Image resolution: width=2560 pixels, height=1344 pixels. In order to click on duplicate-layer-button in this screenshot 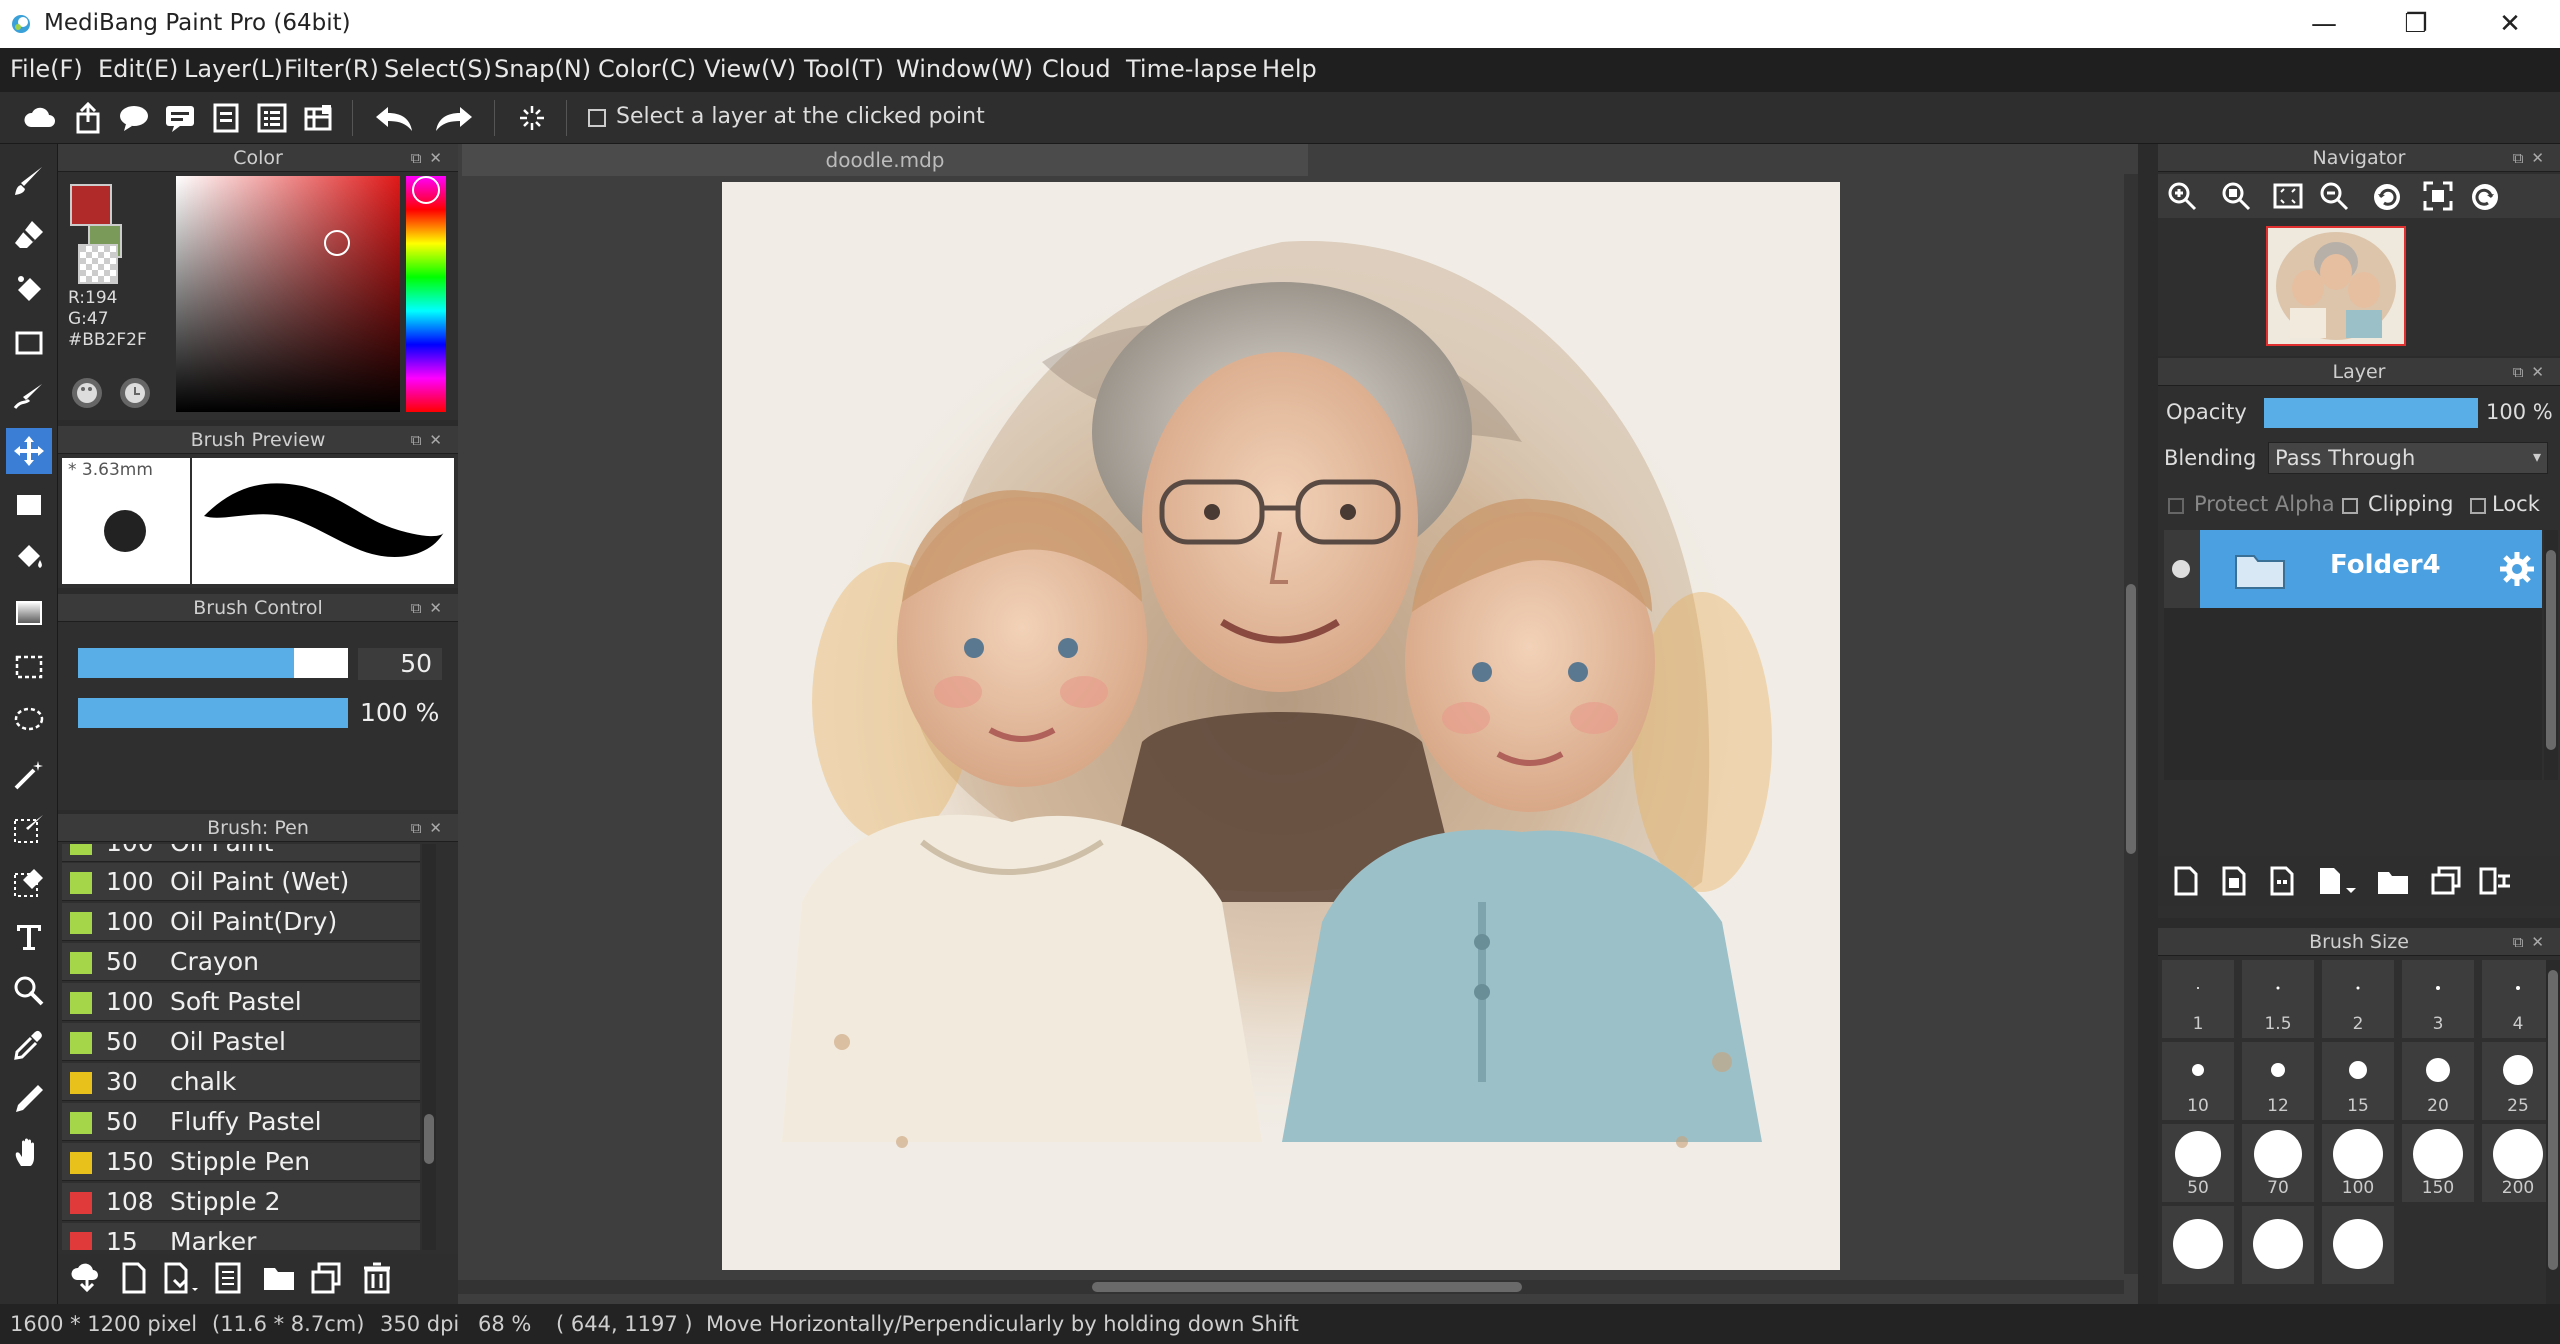, I will do `click(2446, 883)`.